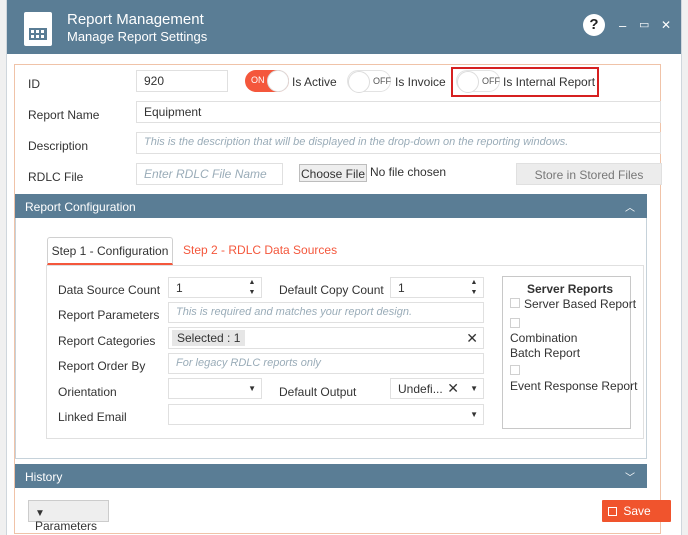  What do you see at coordinates (333, 173) in the screenshot?
I see `choose-file-button: Choose File` at bounding box center [333, 173].